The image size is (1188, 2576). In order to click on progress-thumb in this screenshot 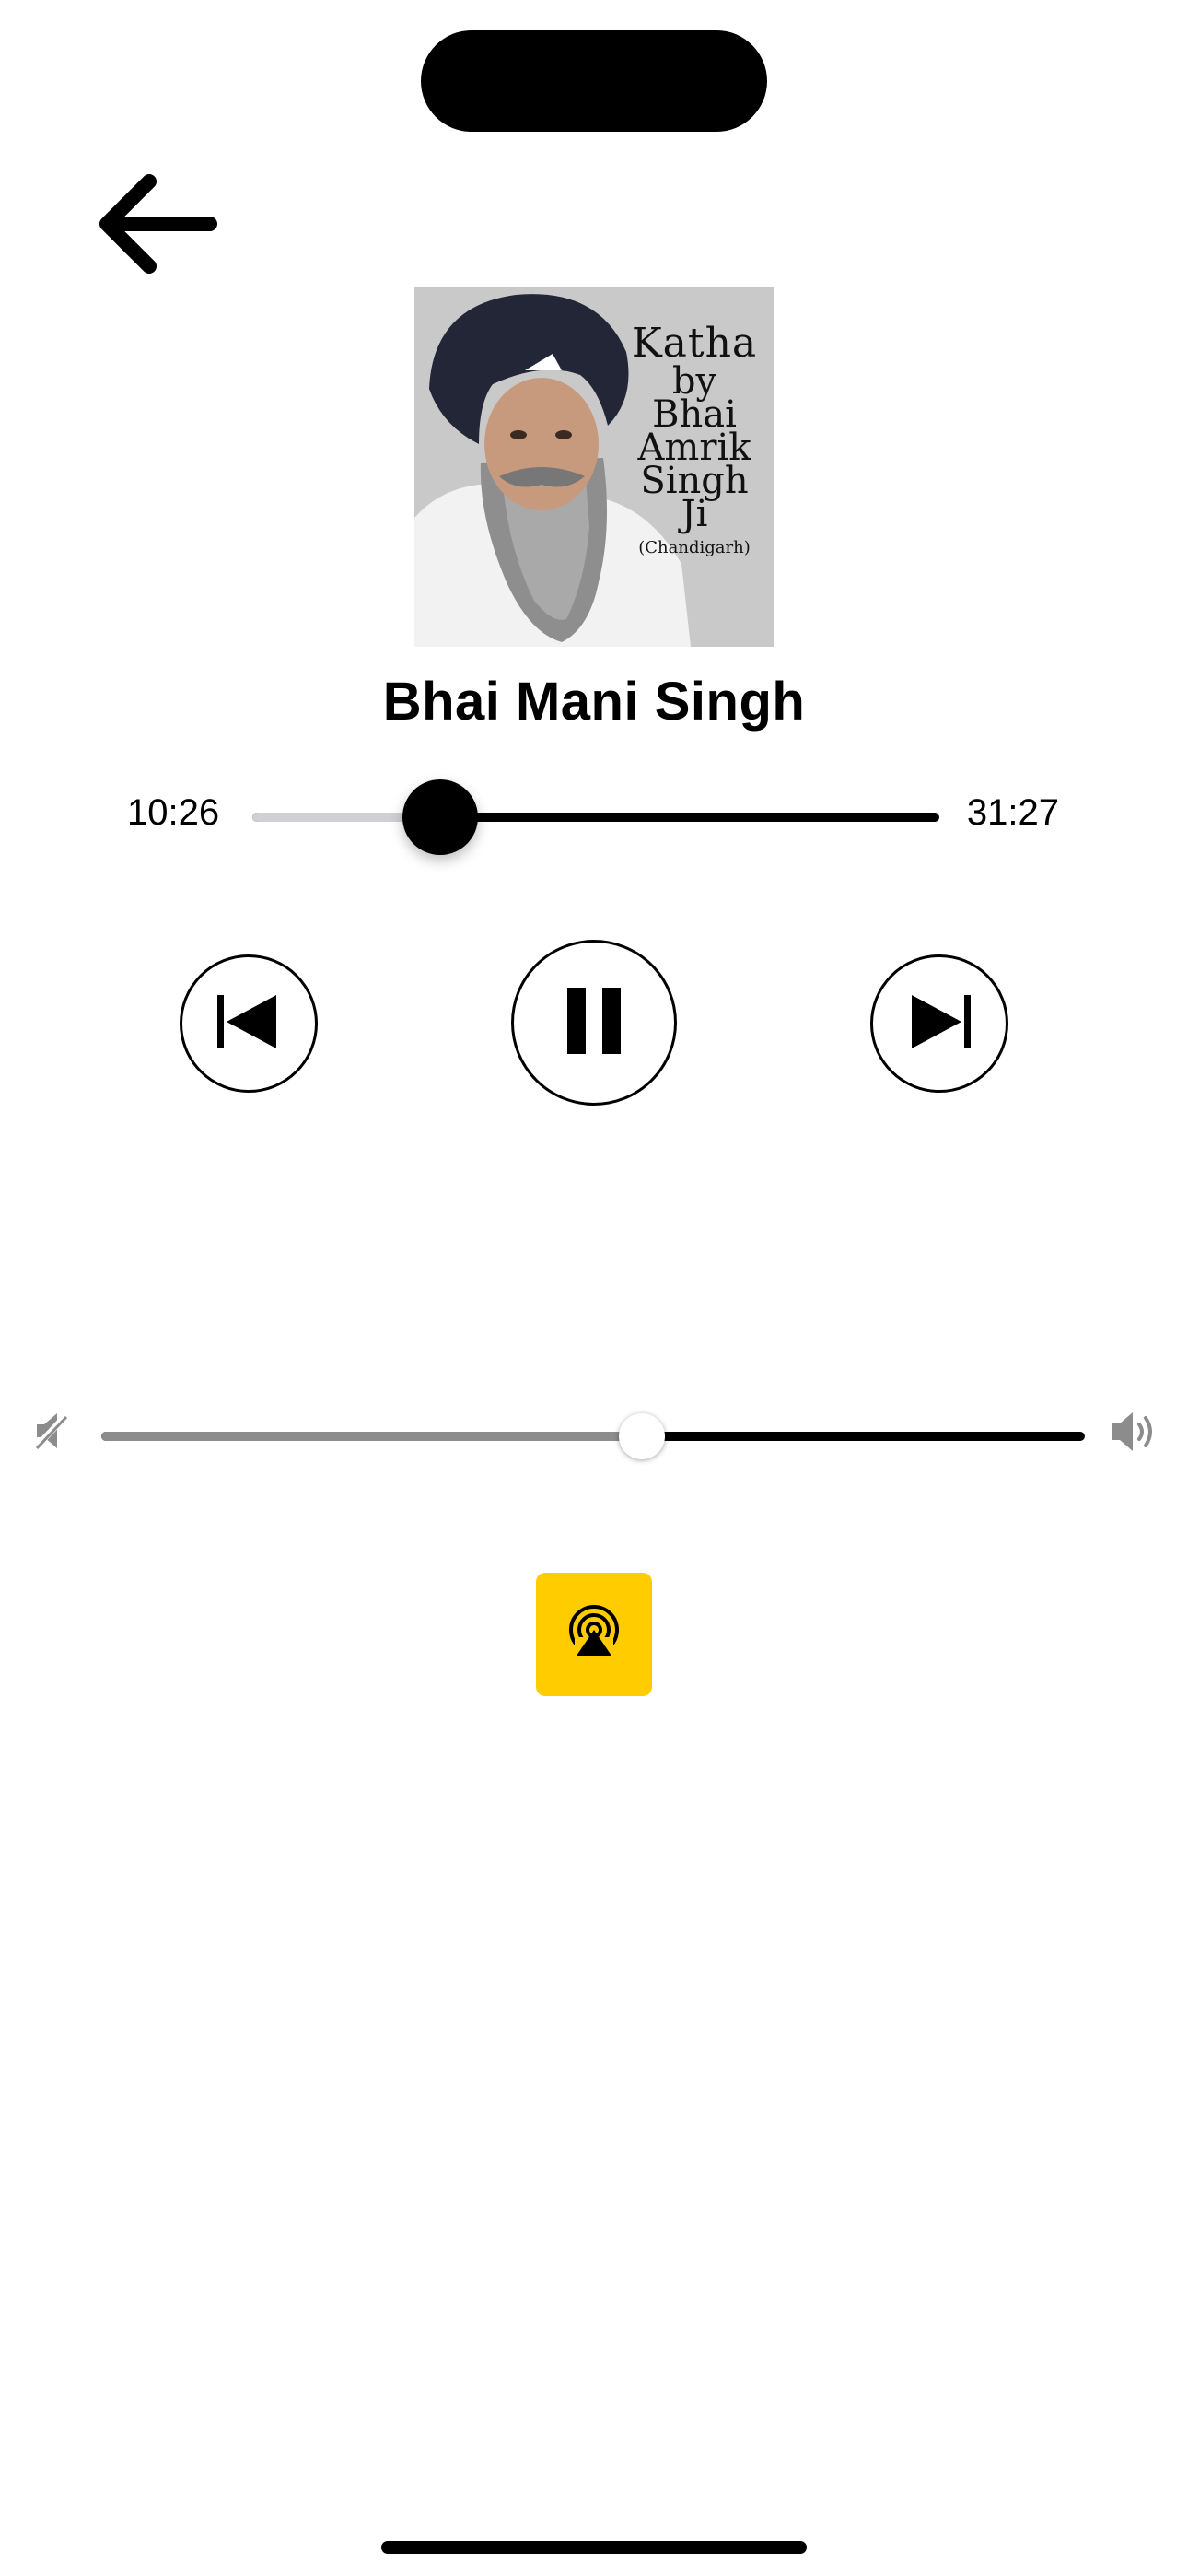, I will do `click(440, 817)`.